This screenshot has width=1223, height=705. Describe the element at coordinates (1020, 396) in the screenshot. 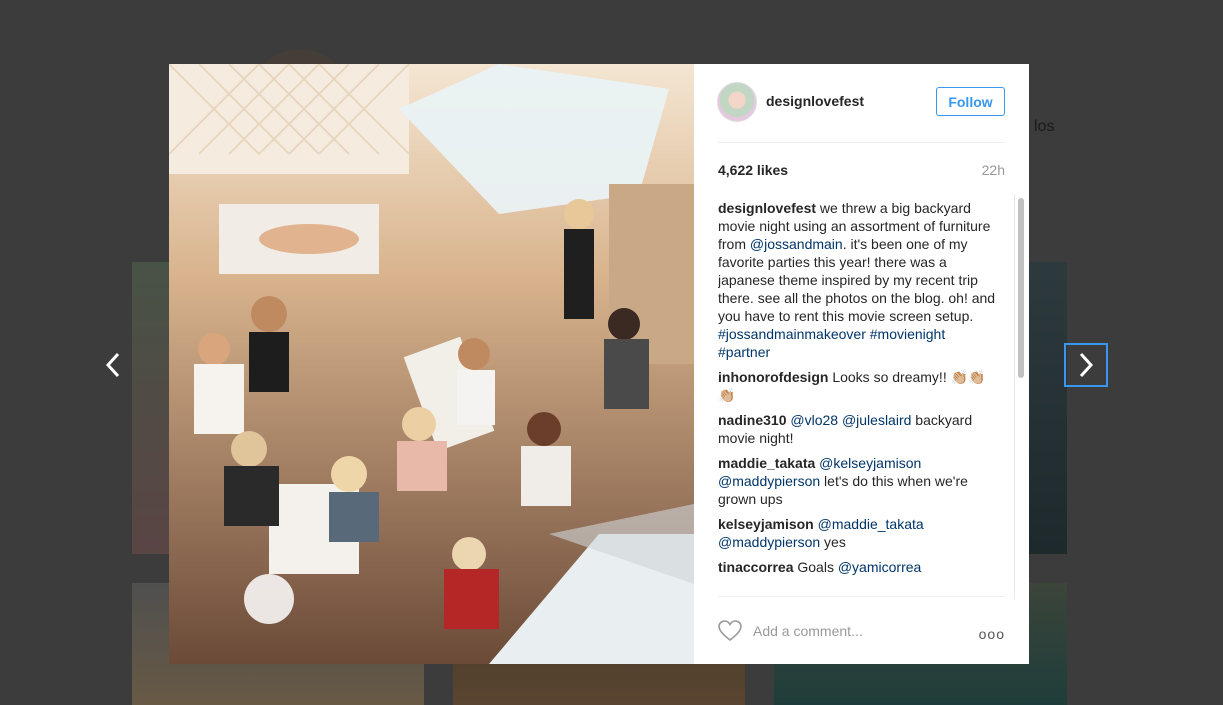

I see `comments-scrollbar` at that location.